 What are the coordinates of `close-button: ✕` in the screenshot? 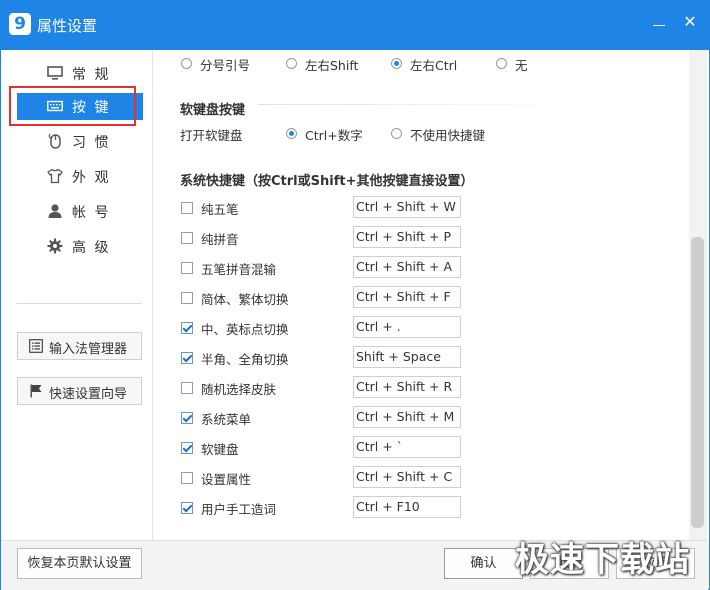 It's located at (690, 22).